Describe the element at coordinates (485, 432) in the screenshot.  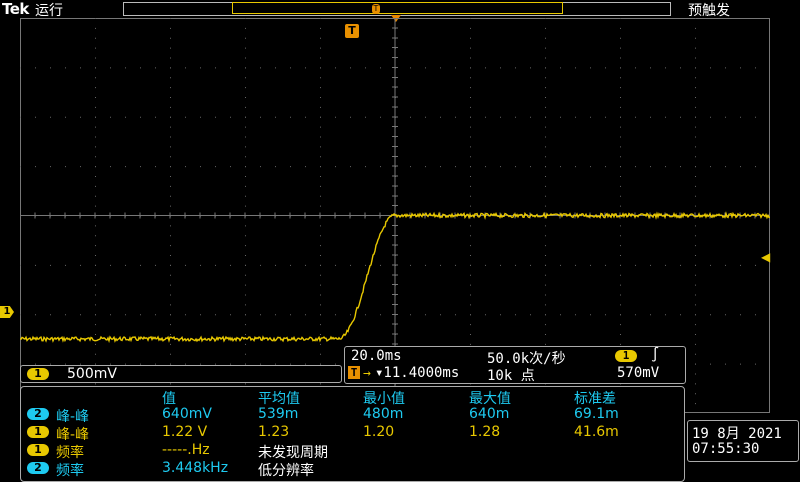
I see `measurement-max: 1.28` at that location.